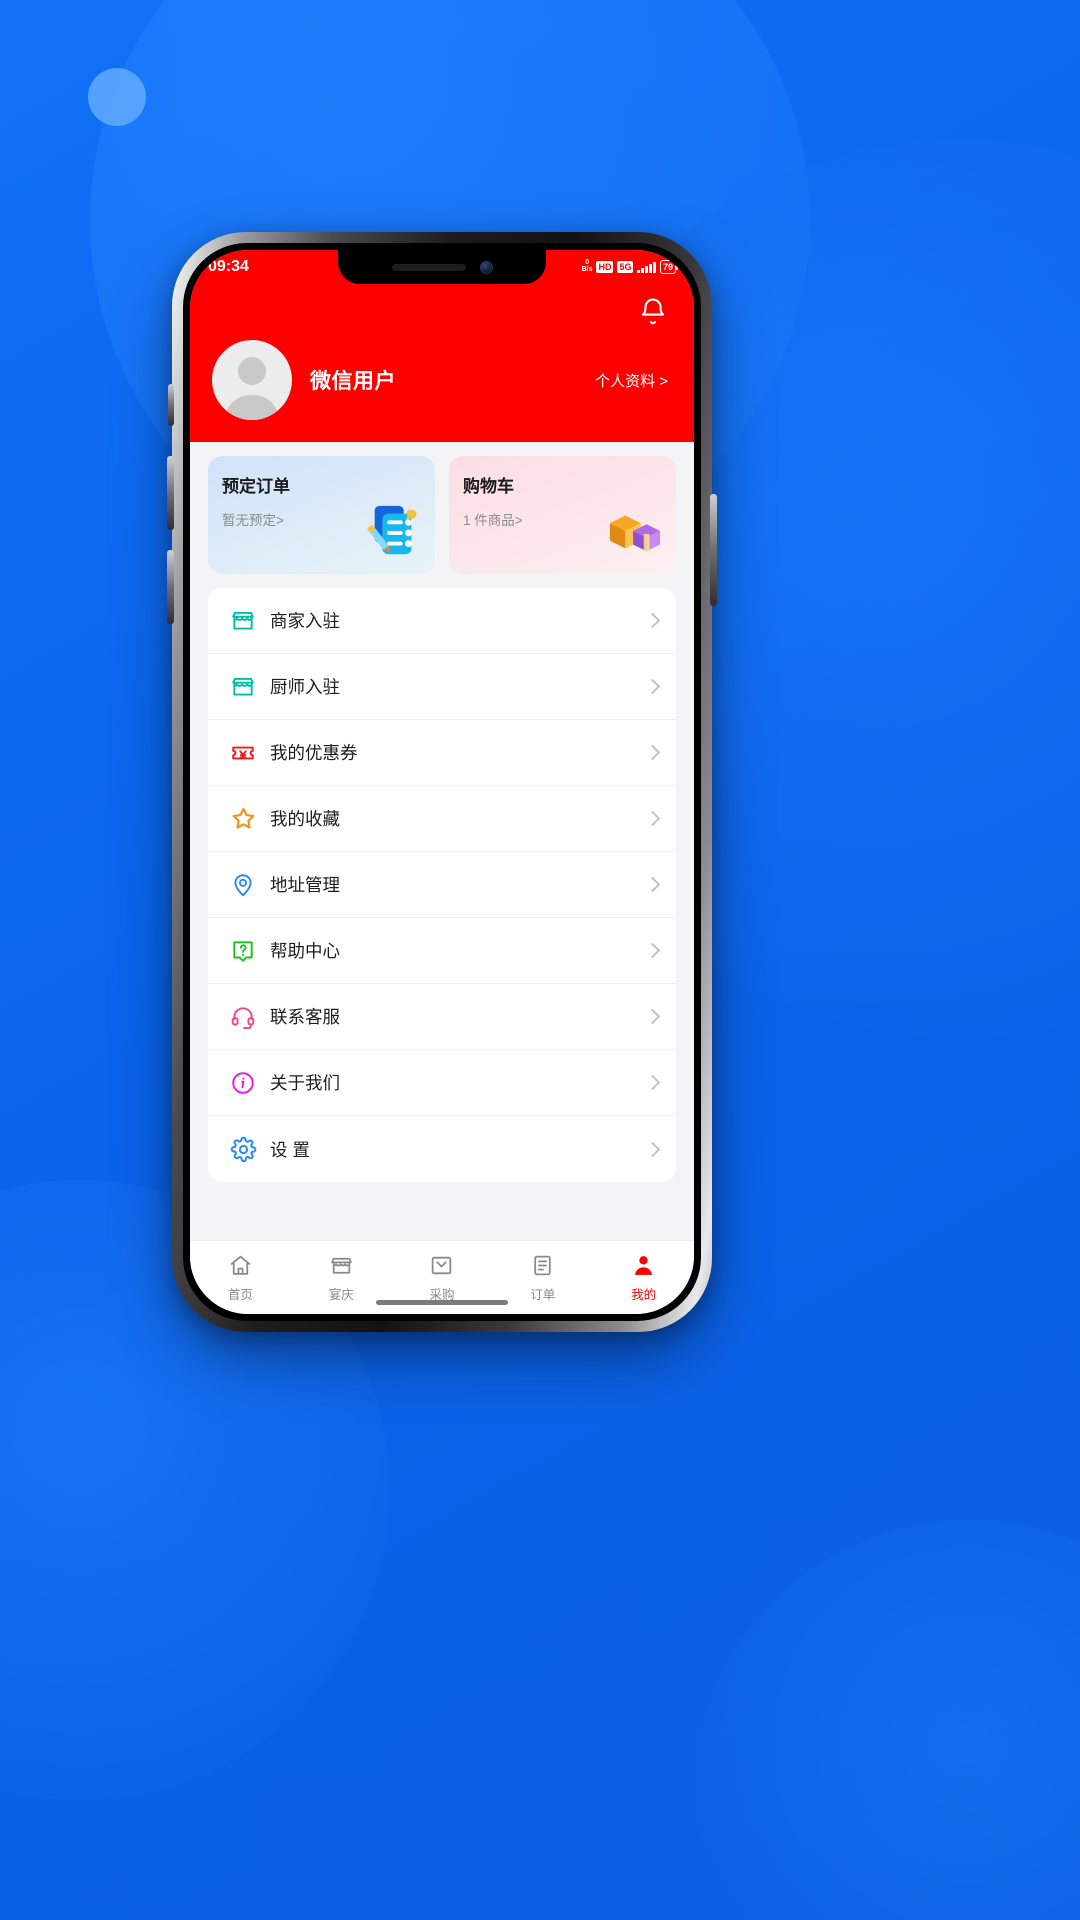  What do you see at coordinates (442, 1211) in the screenshot?
I see `content-spacer` at bounding box center [442, 1211].